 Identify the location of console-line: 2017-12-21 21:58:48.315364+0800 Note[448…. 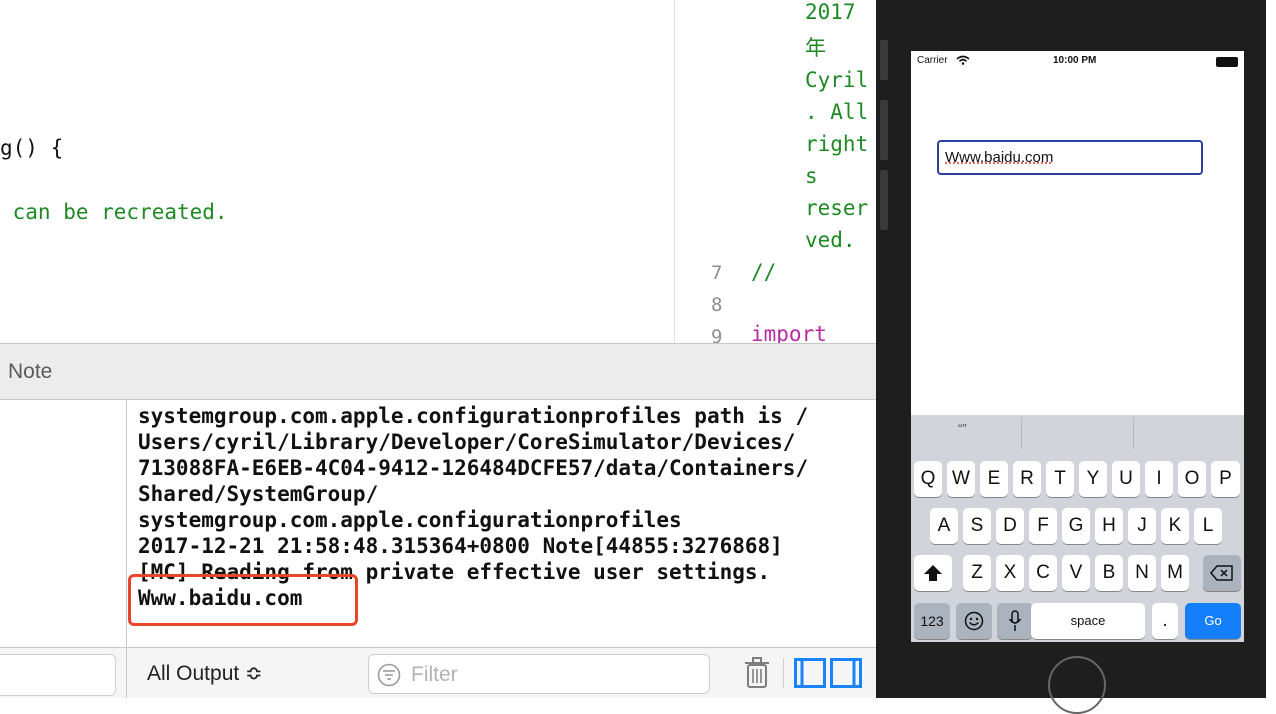
(460, 546).